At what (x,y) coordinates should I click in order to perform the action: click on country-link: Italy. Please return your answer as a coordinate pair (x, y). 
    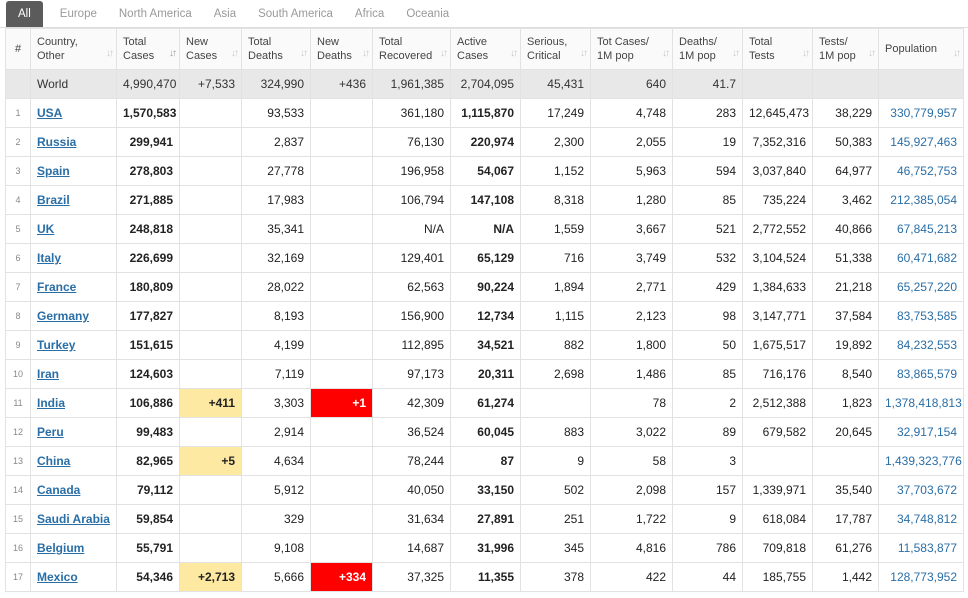
    Looking at the image, I should click on (49, 258).